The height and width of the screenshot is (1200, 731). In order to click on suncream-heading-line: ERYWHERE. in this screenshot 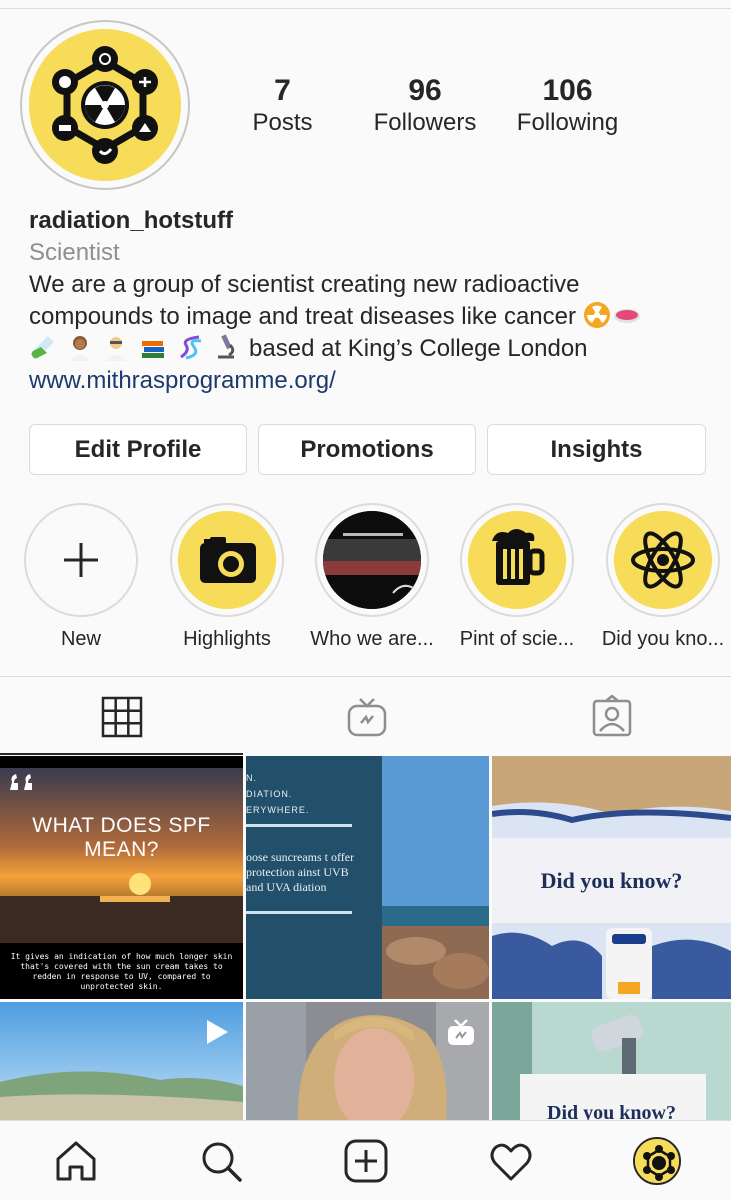, I will do `click(278, 810)`.